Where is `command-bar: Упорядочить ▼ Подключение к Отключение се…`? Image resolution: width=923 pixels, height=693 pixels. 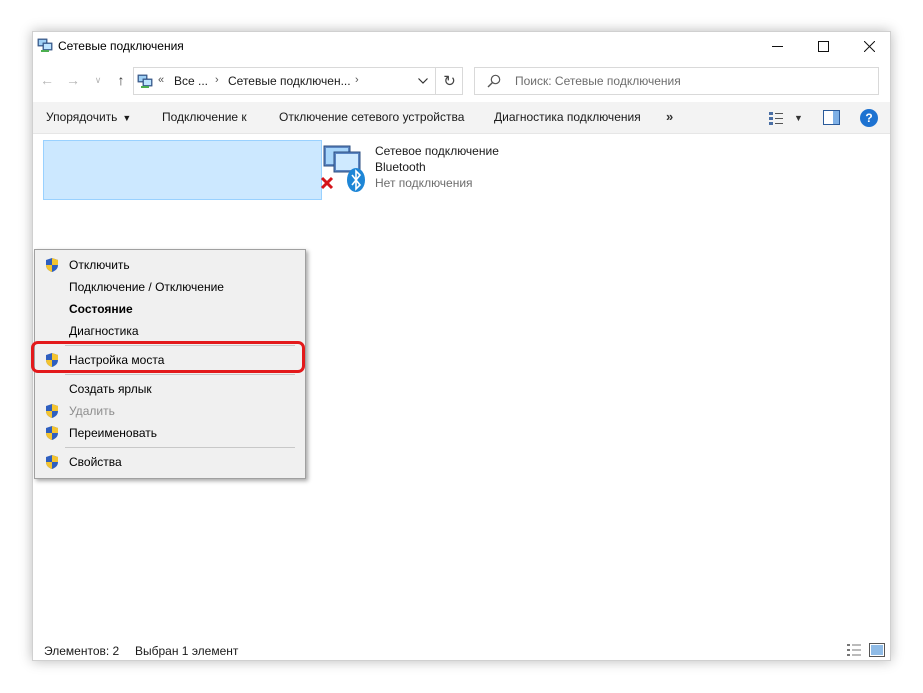
command-bar: Упорядочить ▼ Подключение к Отключение се… is located at coordinates (461, 118).